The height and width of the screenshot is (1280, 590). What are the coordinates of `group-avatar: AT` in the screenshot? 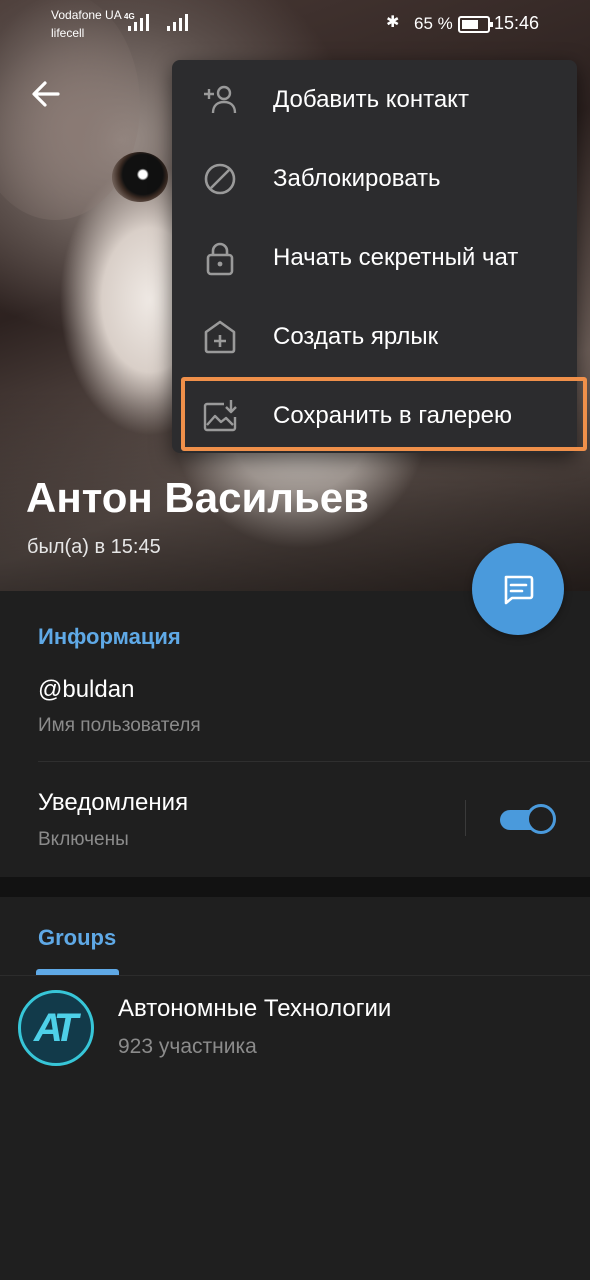 It's located at (56, 1028).